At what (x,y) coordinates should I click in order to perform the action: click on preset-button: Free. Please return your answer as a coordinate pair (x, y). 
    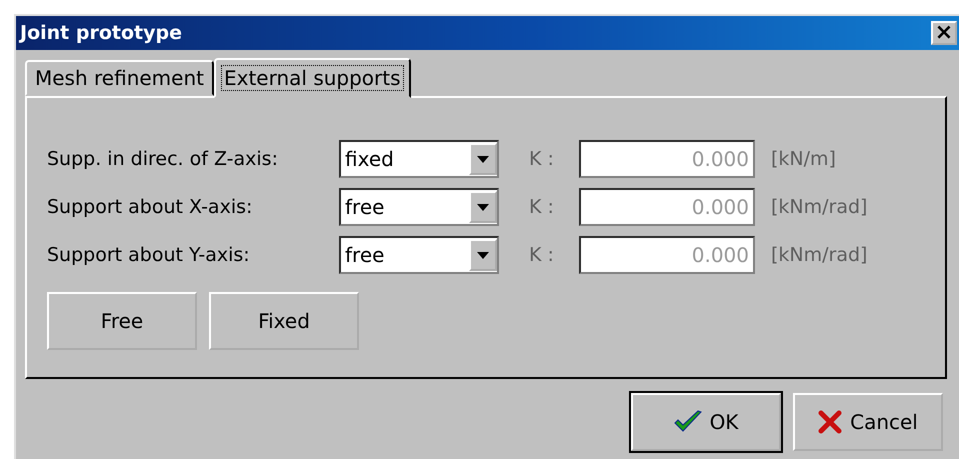
    Looking at the image, I should click on (122, 321).